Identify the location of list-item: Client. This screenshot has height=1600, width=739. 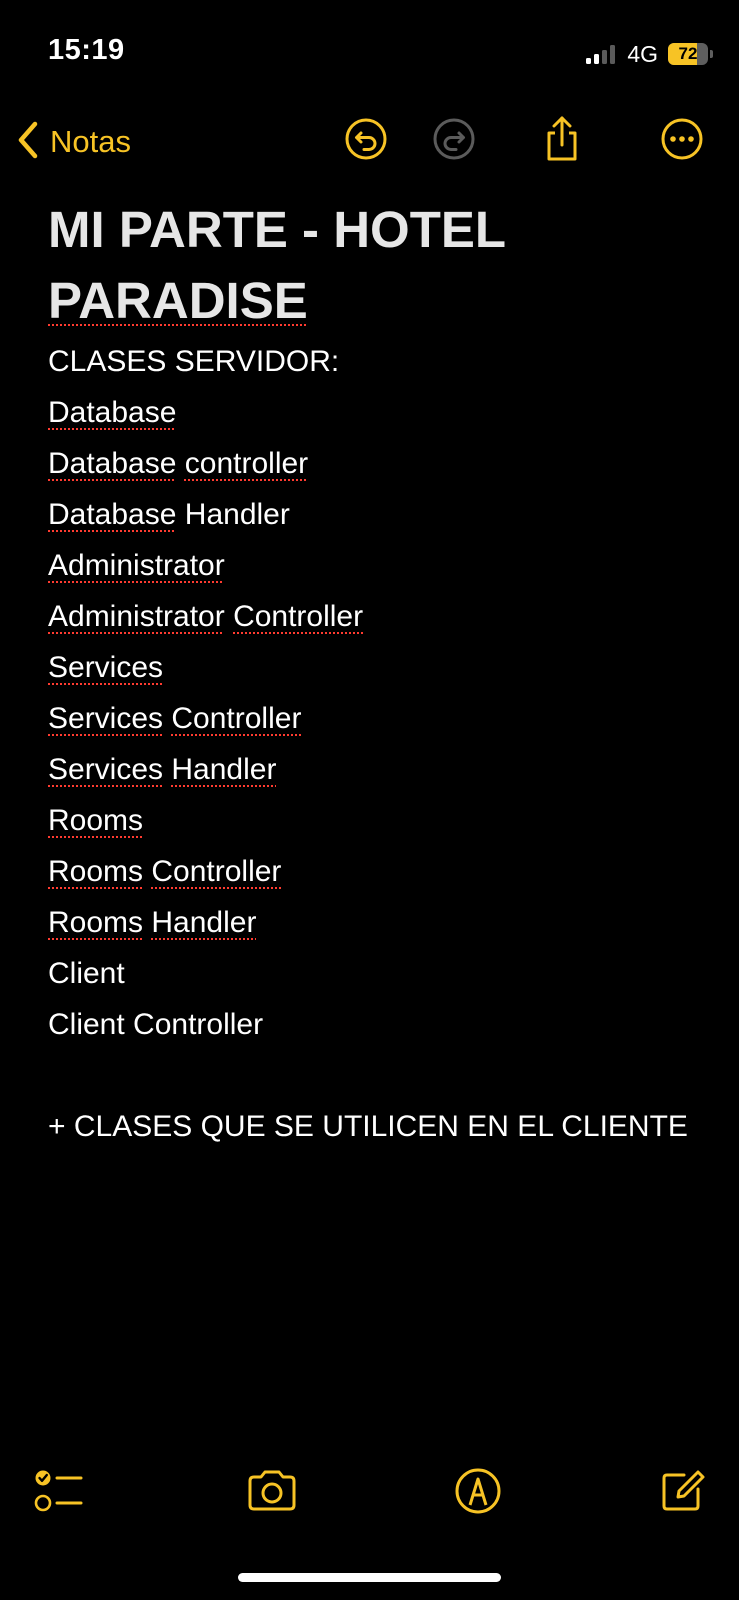
(378, 973).